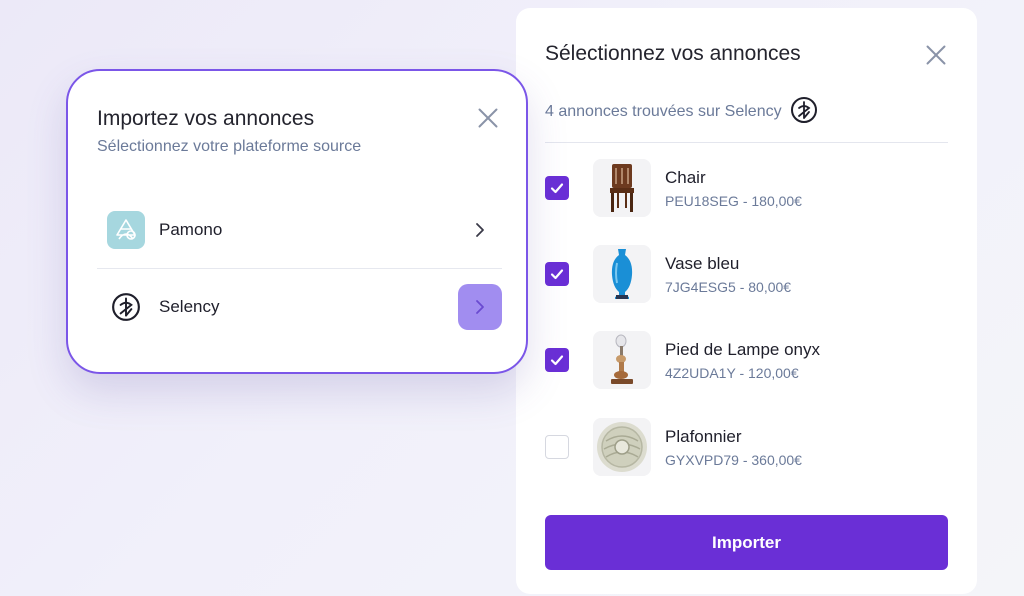 The width and height of the screenshot is (1024, 596). What do you see at coordinates (746, 542) in the screenshot?
I see `import-button: Importer` at bounding box center [746, 542].